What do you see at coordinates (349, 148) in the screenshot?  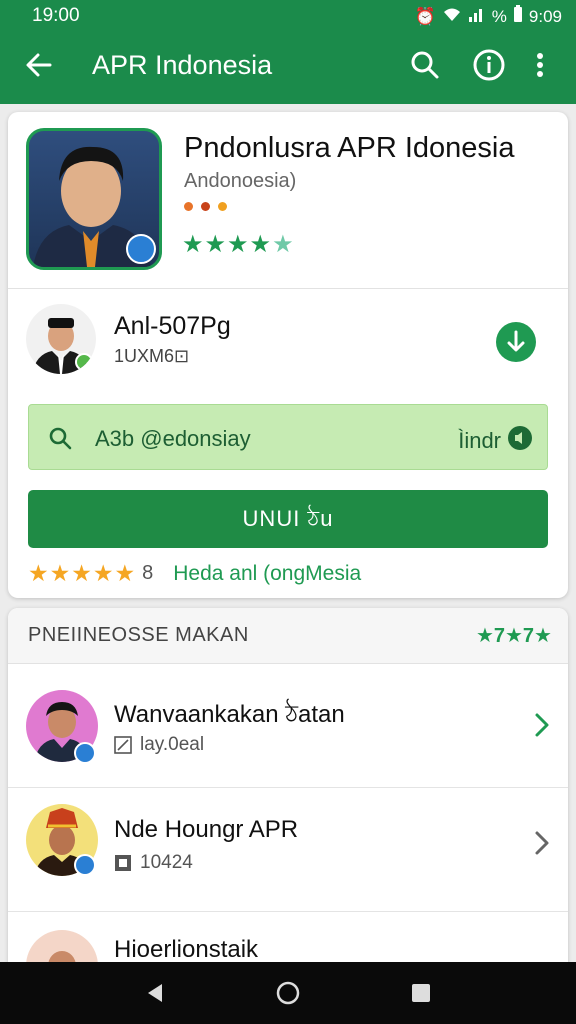 I see `app-name: Pndonlusra APR Idonesia` at bounding box center [349, 148].